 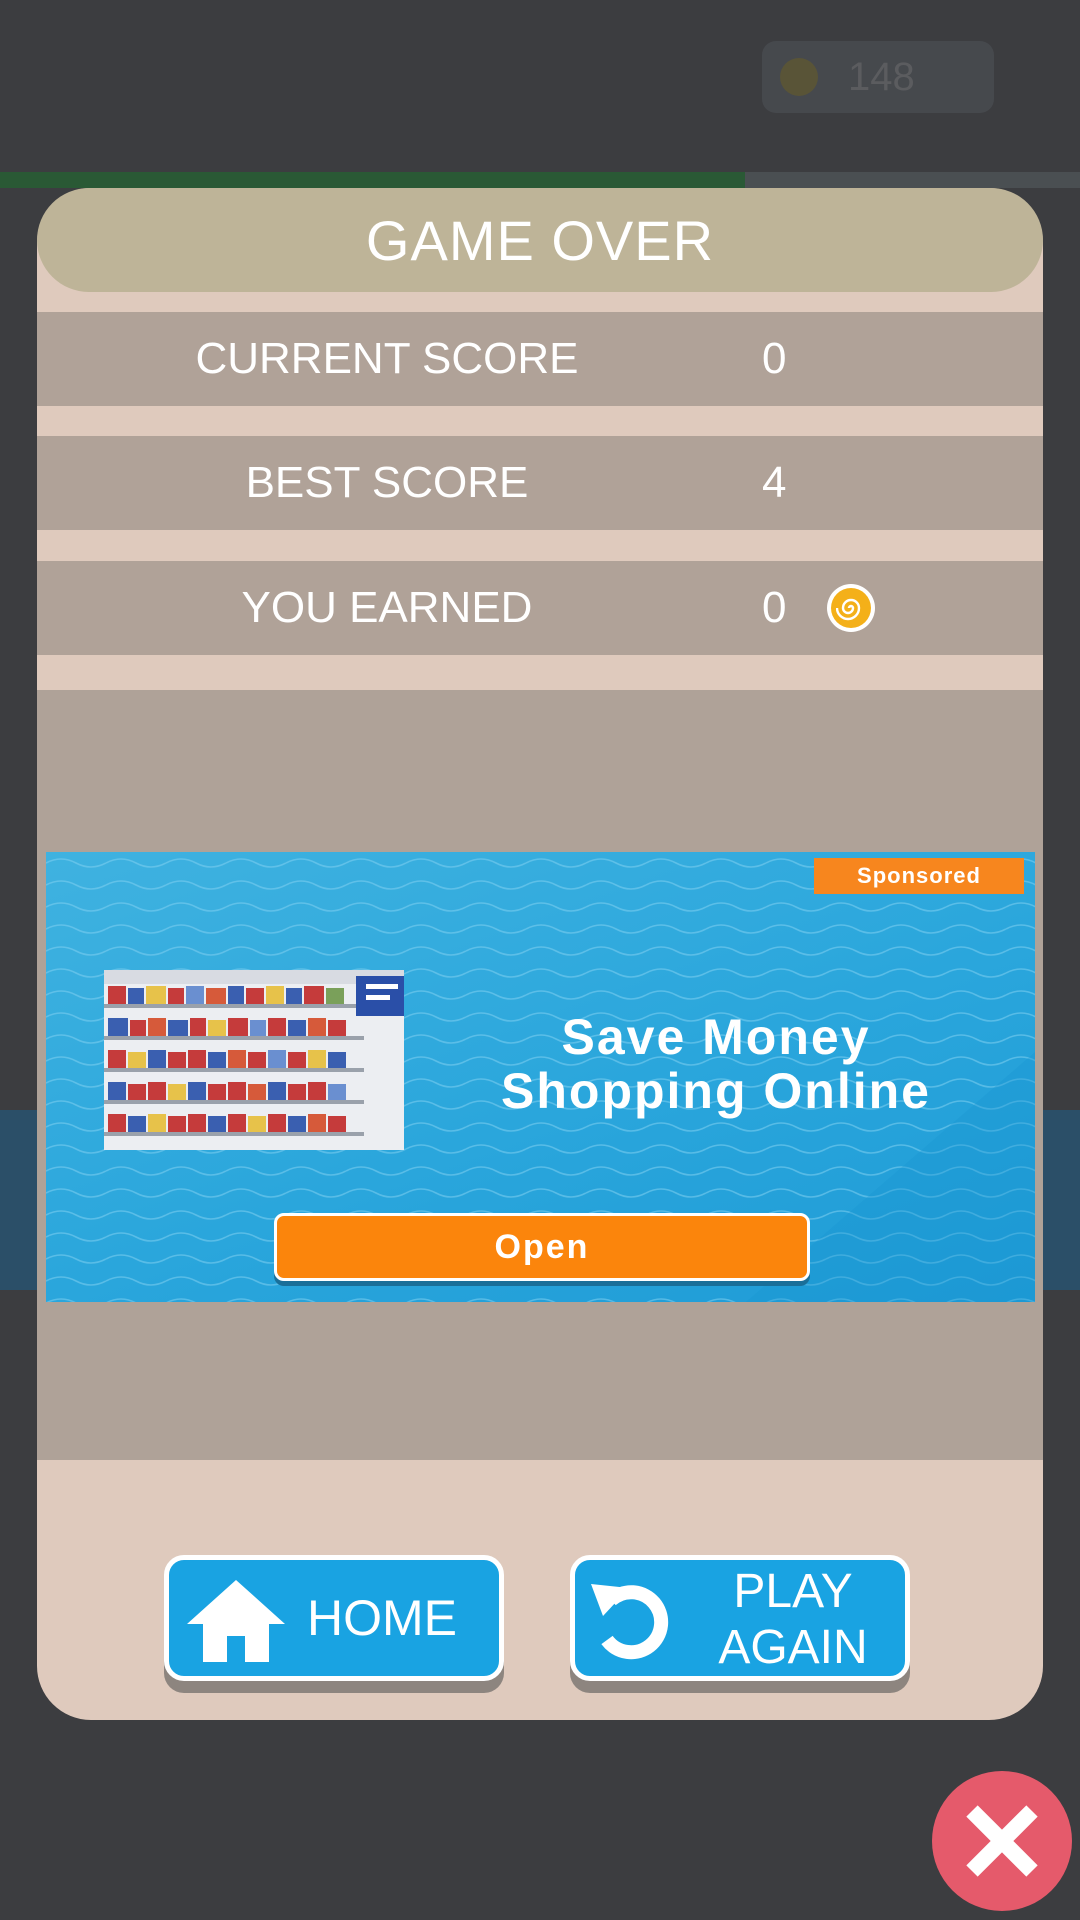 I want to click on ad-headline-line1: Save Money, so click(x=716, y=1037).